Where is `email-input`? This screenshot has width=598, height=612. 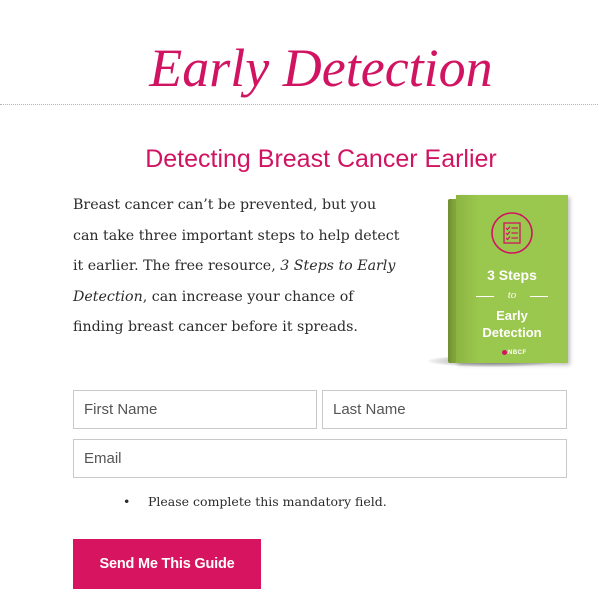 email-input is located at coordinates (320, 458).